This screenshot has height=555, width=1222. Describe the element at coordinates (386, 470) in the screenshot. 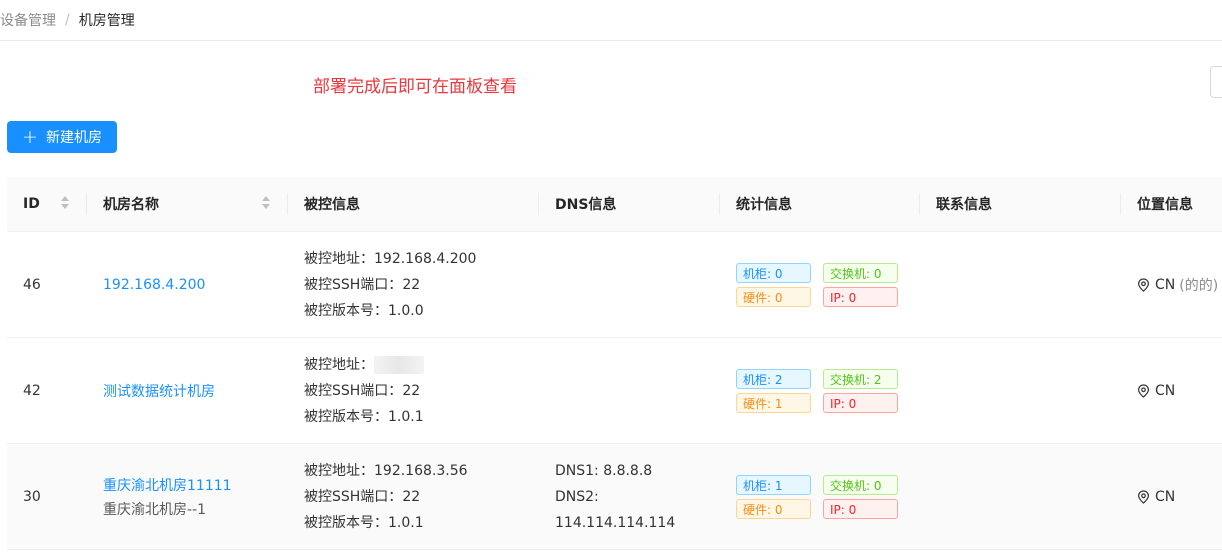

I see `controlled-address: 被控地址：192.168.3.56` at that location.